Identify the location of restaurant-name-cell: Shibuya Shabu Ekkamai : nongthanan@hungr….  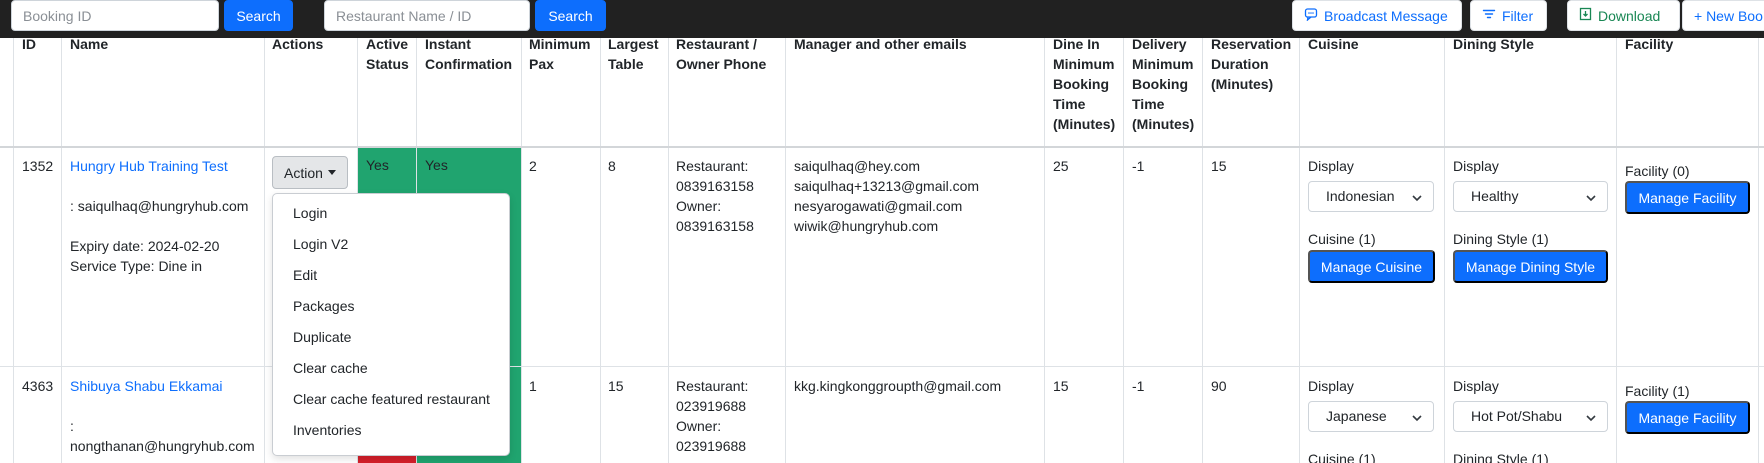
(166, 416).